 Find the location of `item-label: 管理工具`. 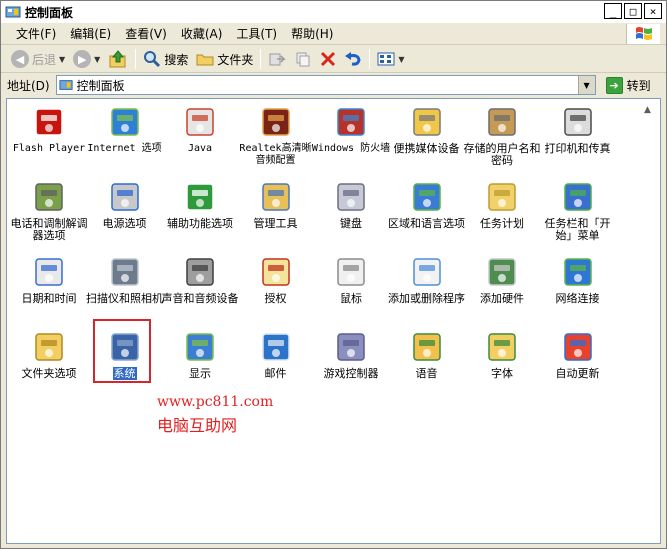

item-label: 管理工具 is located at coordinates (276, 224).